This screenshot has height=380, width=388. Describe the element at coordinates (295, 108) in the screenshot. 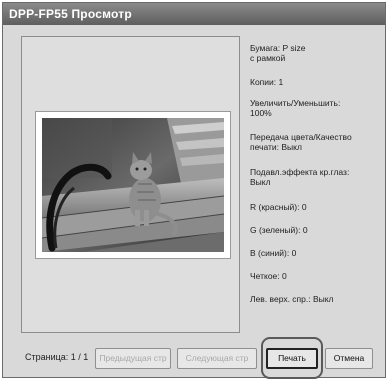

I see `zoom-setting: Увеличить/Уменьшить: 100%` at that location.